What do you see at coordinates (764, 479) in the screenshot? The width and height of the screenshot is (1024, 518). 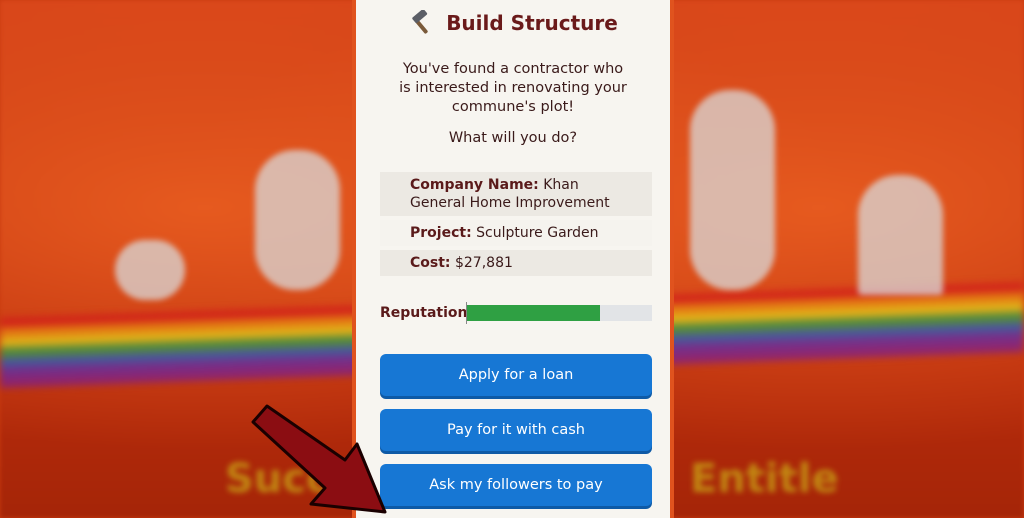 I see `background-right-text: Entitle` at bounding box center [764, 479].